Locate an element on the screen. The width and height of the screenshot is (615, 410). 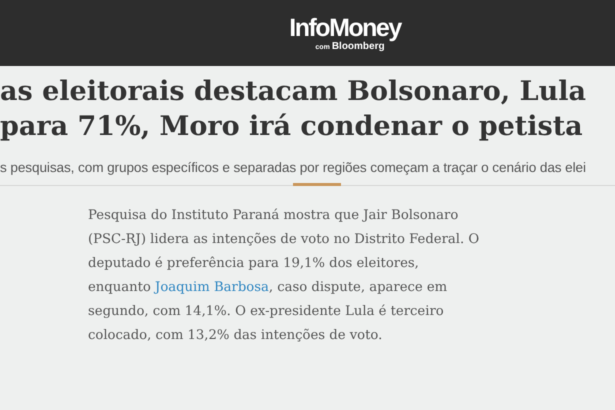
subtitle: s pesquisas, com grupos específicos e separadas por regiões começam a traçar o cenário das elei is located at coordinates (293, 167).